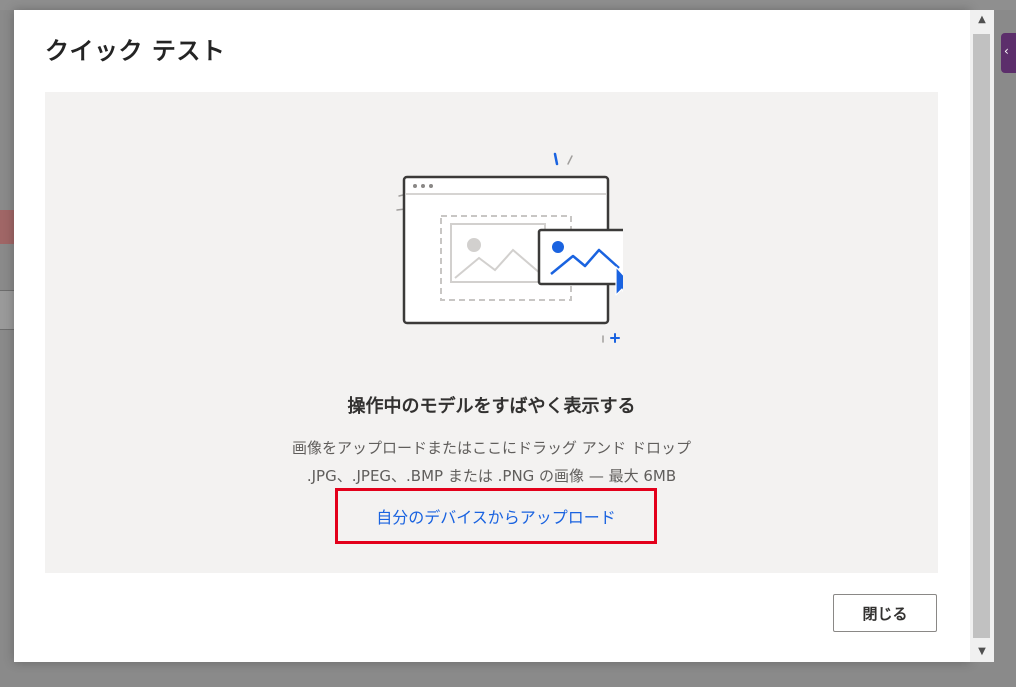 The image size is (1016, 687). Describe the element at coordinates (509, 247) in the screenshot. I see `image-upload-illustration-icon` at that location.